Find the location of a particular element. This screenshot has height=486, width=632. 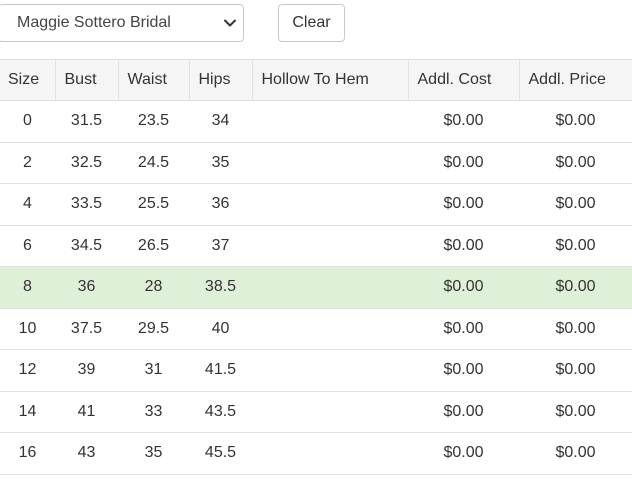

waist-cell: 23.5 is located at coordinates (153, 121).